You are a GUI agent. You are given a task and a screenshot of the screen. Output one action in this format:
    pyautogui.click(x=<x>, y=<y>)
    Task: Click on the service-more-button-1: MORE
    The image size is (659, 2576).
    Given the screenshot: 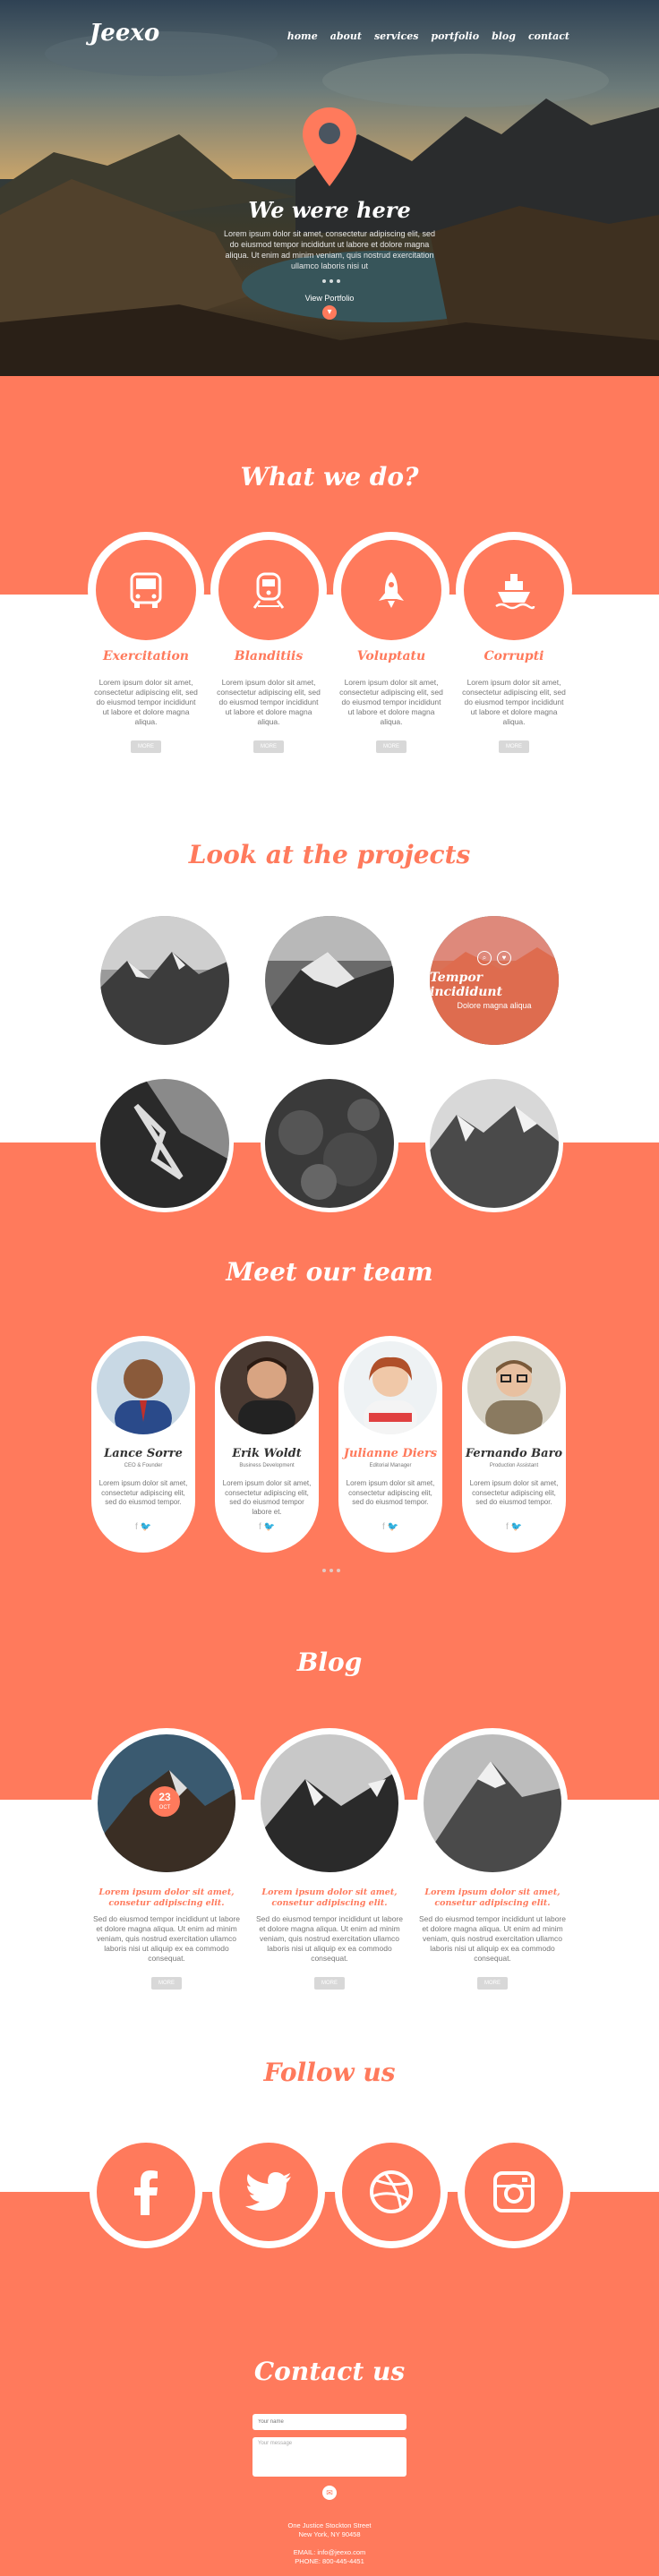 What is the action you would take?
    pyautogui.click(x=146, y=746)
    